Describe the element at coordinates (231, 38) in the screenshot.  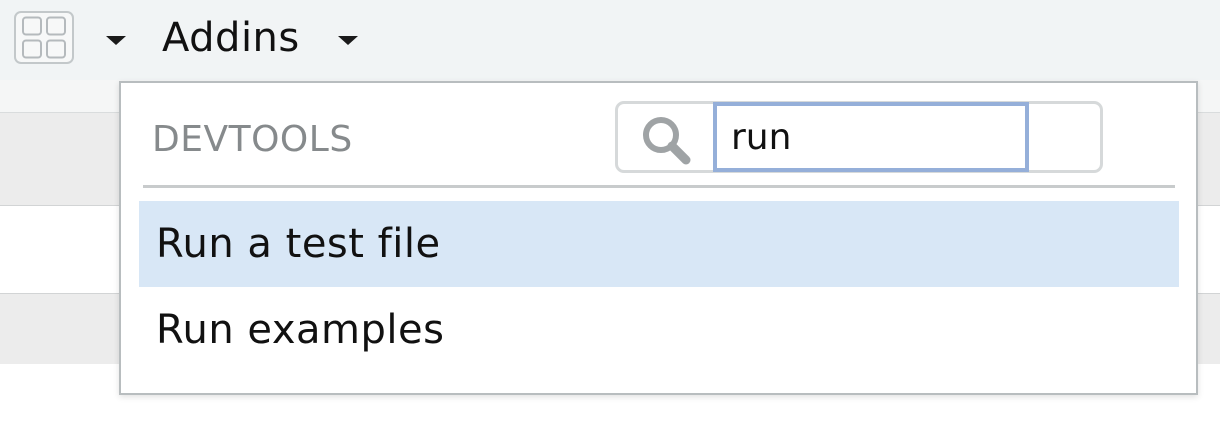
I see `addins-menu-button: Addins` at that location.